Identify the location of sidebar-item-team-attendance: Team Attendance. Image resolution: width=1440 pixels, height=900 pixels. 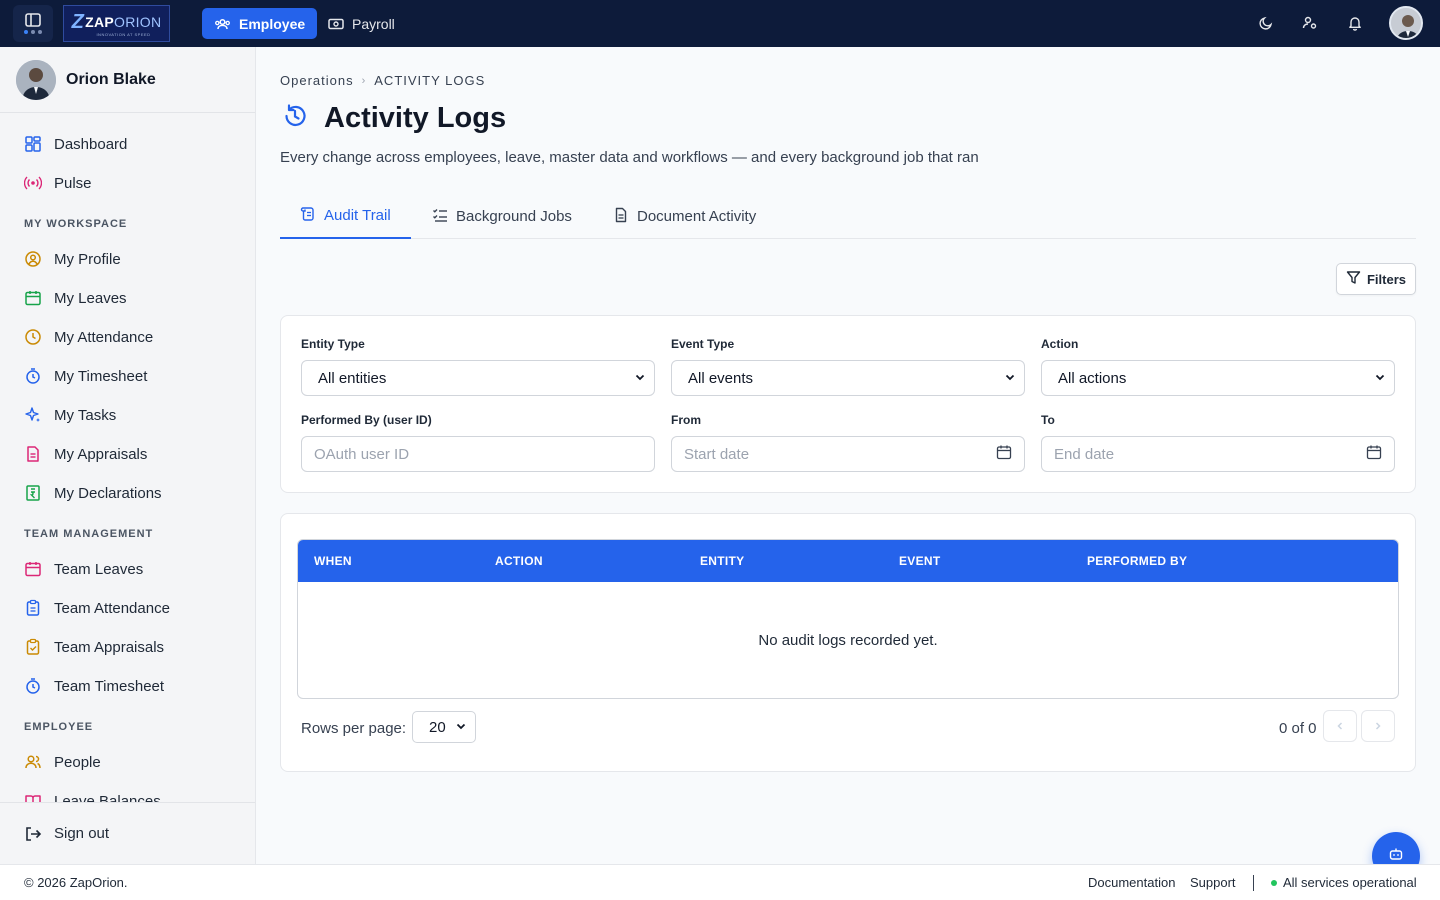
(127, 608).